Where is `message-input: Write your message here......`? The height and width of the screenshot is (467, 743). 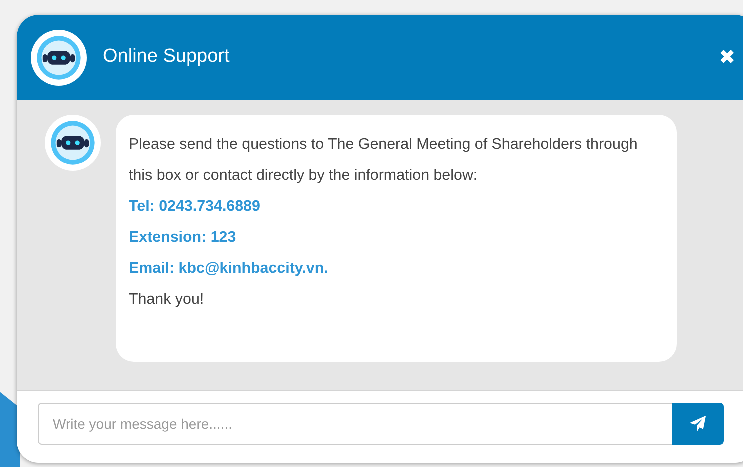
message-input: Write your message here...... is located at coordinates (355, 424).